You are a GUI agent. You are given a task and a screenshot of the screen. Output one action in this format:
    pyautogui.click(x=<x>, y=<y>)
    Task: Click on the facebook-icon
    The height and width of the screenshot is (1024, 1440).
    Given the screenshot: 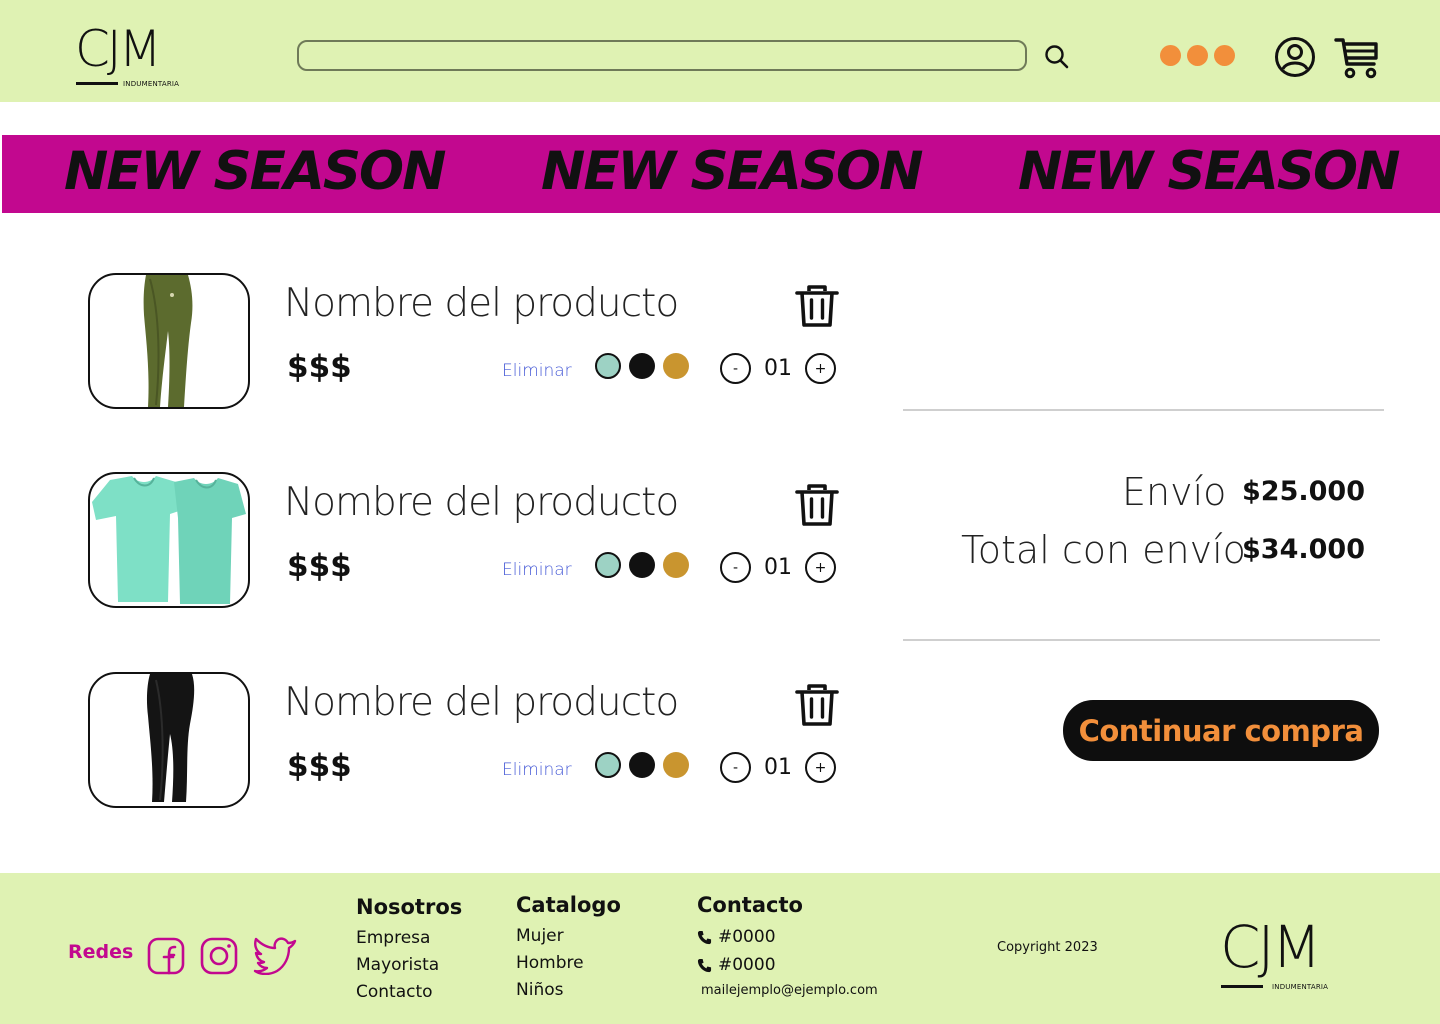 What is the action you would take?
    pyautogui.click(x=166, y=955)
    